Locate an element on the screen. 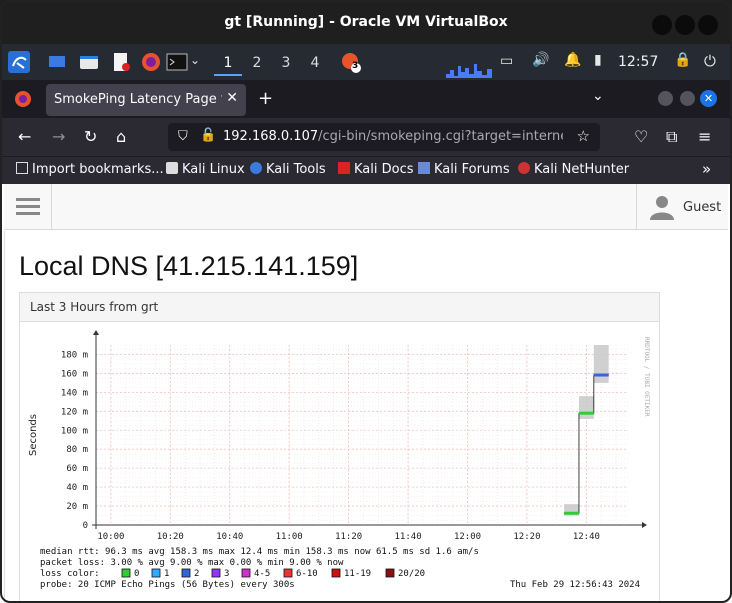 The image size is (732, 603). bookmark-kali-tools: Kali Tools is located at coordinates (288, 169).